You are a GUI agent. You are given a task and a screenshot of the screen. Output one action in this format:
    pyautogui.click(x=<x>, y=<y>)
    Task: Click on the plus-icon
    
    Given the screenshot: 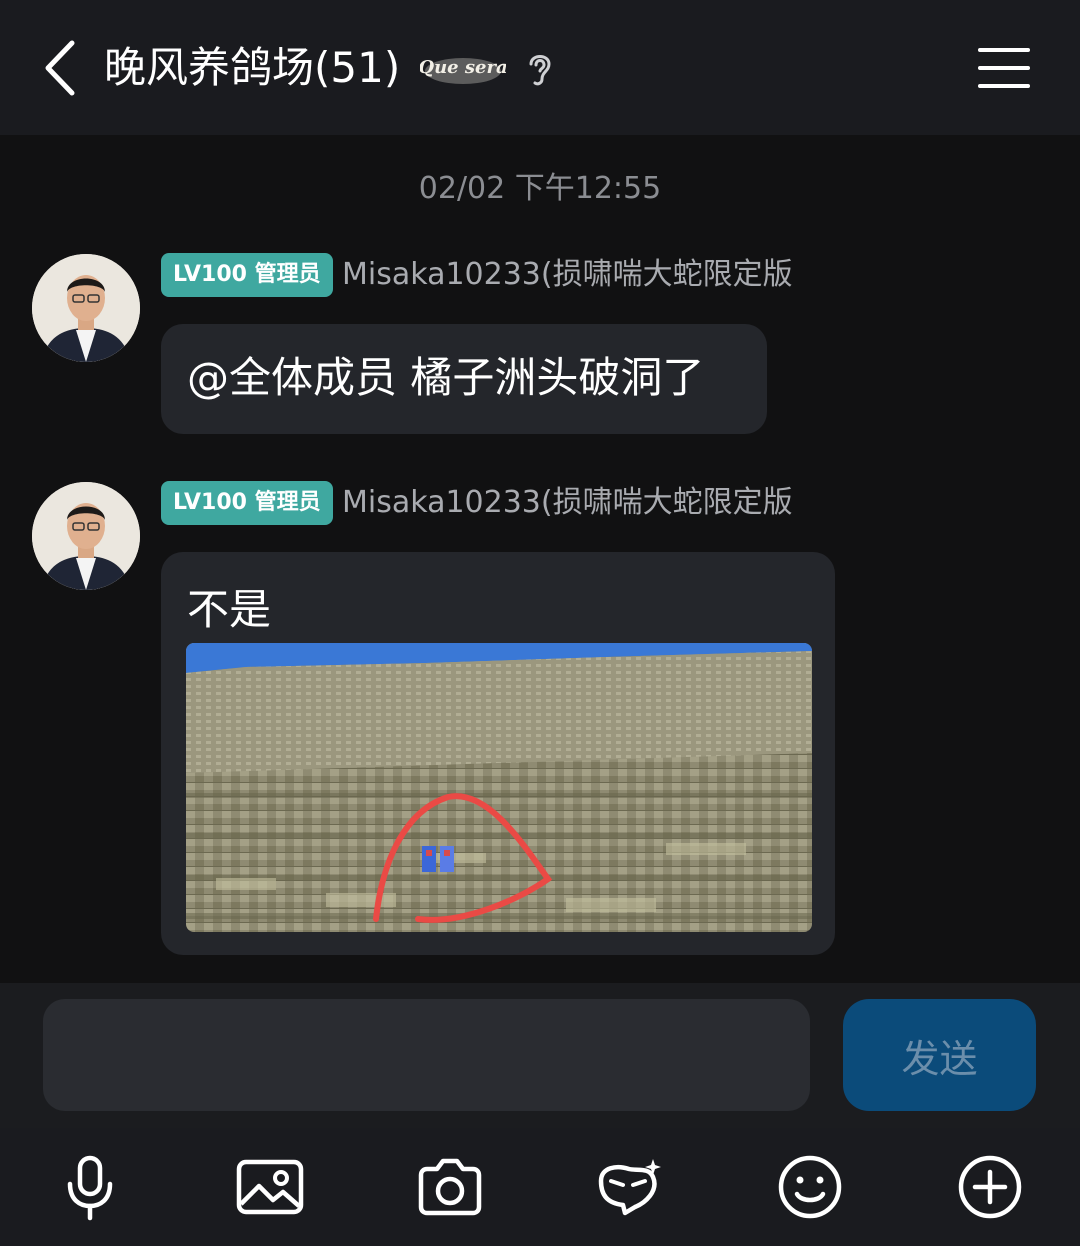 What is the action you would take?
    pyautogui.click(x=990, y=1187)
    